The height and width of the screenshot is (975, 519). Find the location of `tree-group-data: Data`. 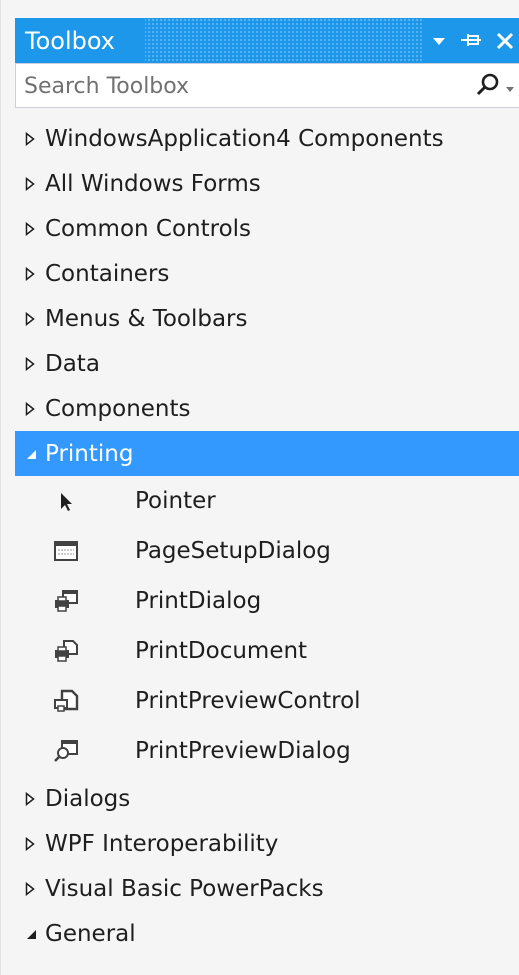

tree-group-data: Data is located at coordinates (267, 363).